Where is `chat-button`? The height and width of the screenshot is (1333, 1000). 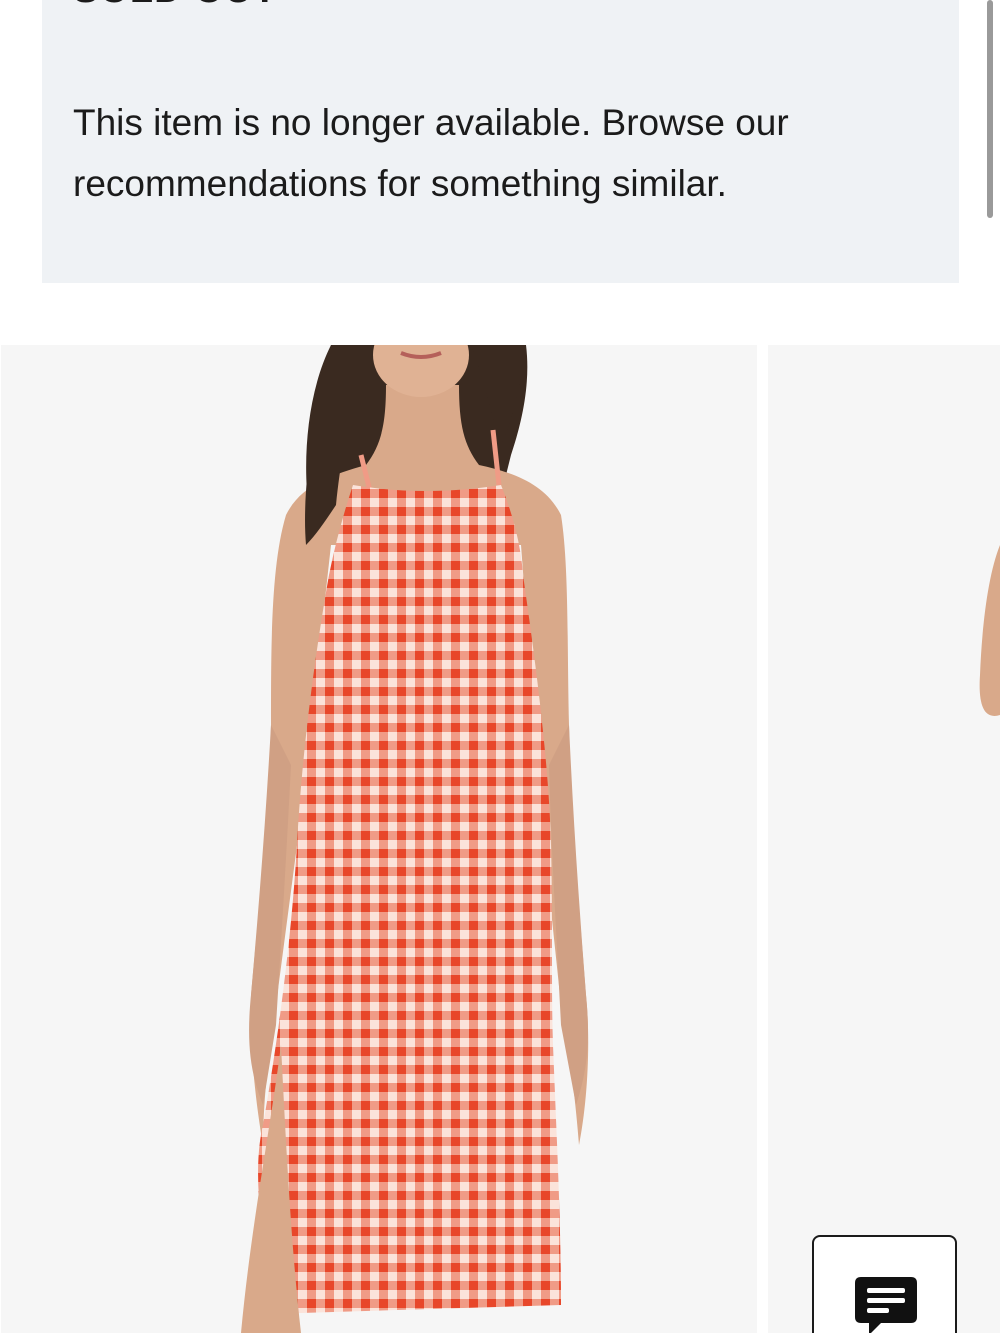
chat-button is located at coordinates (884, 1284).